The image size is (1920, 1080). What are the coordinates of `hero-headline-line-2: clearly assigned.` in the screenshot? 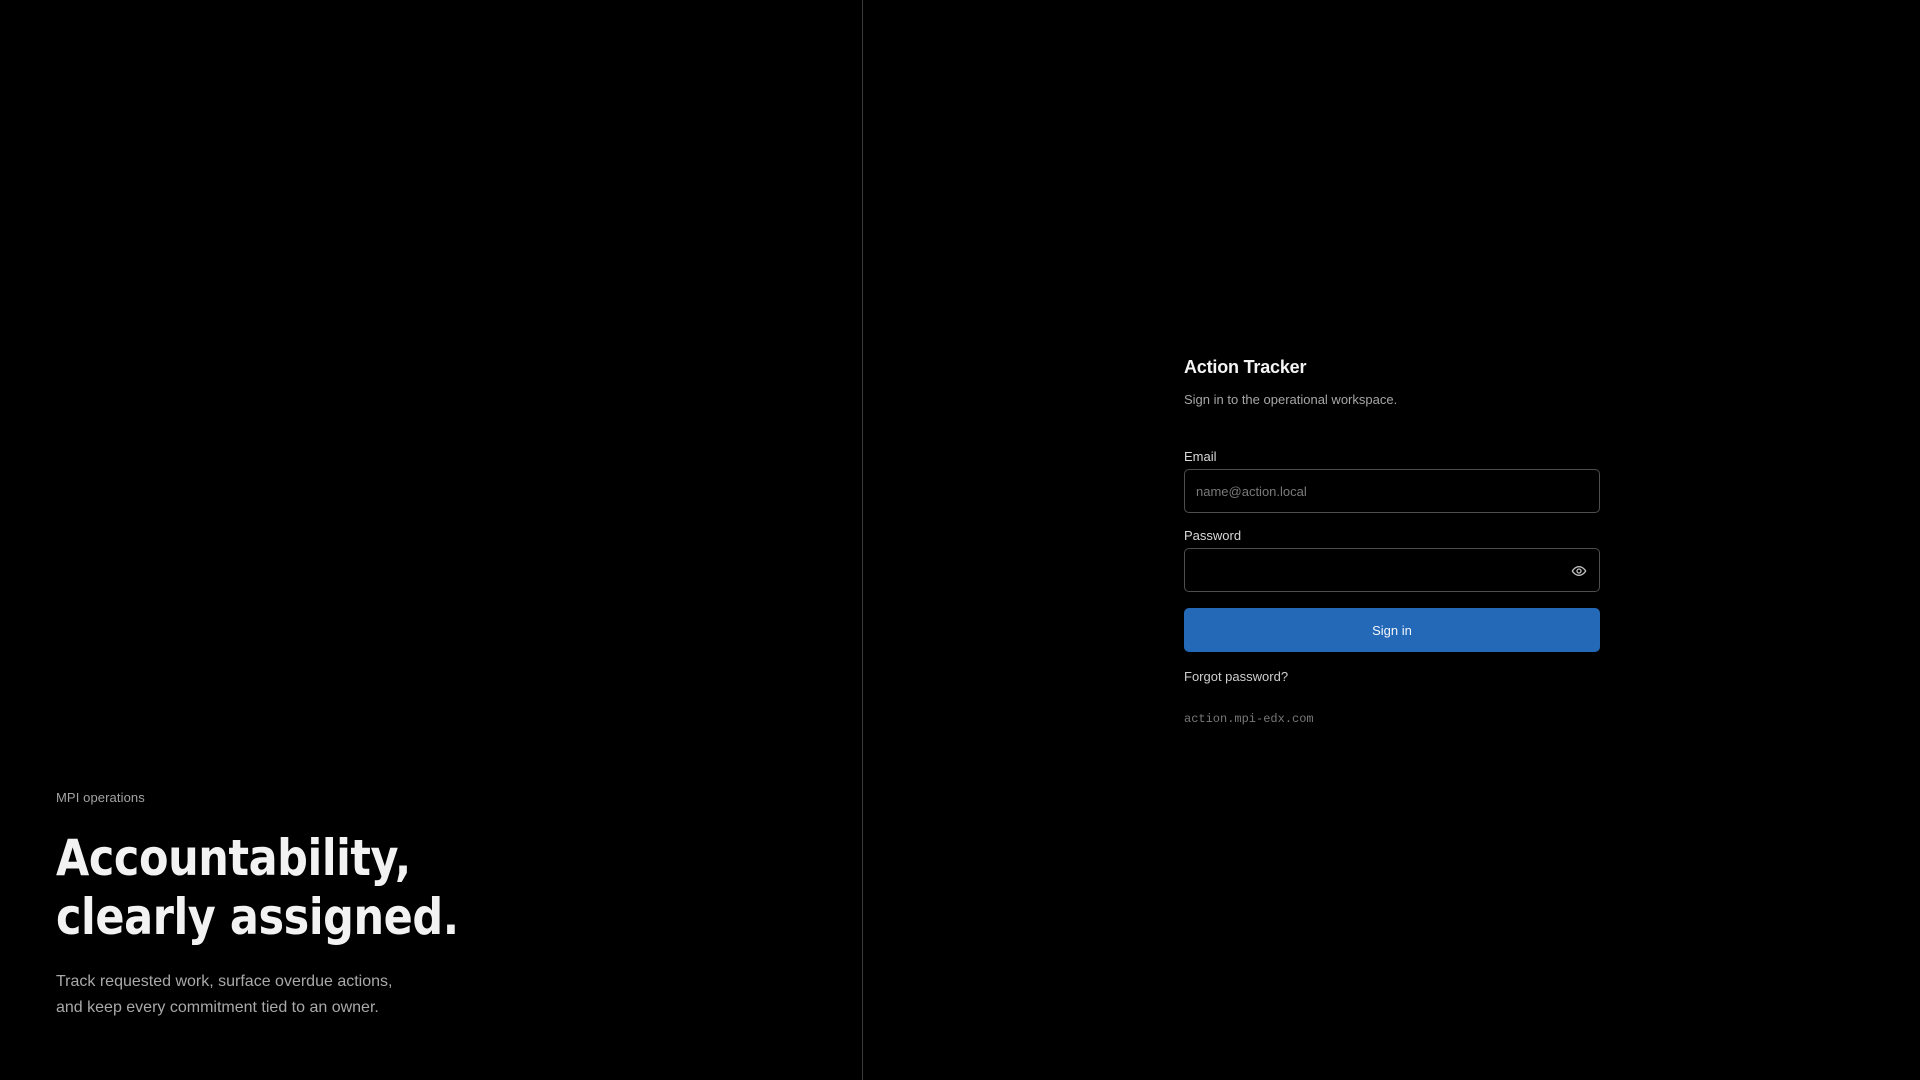 It's located at (257, 917).